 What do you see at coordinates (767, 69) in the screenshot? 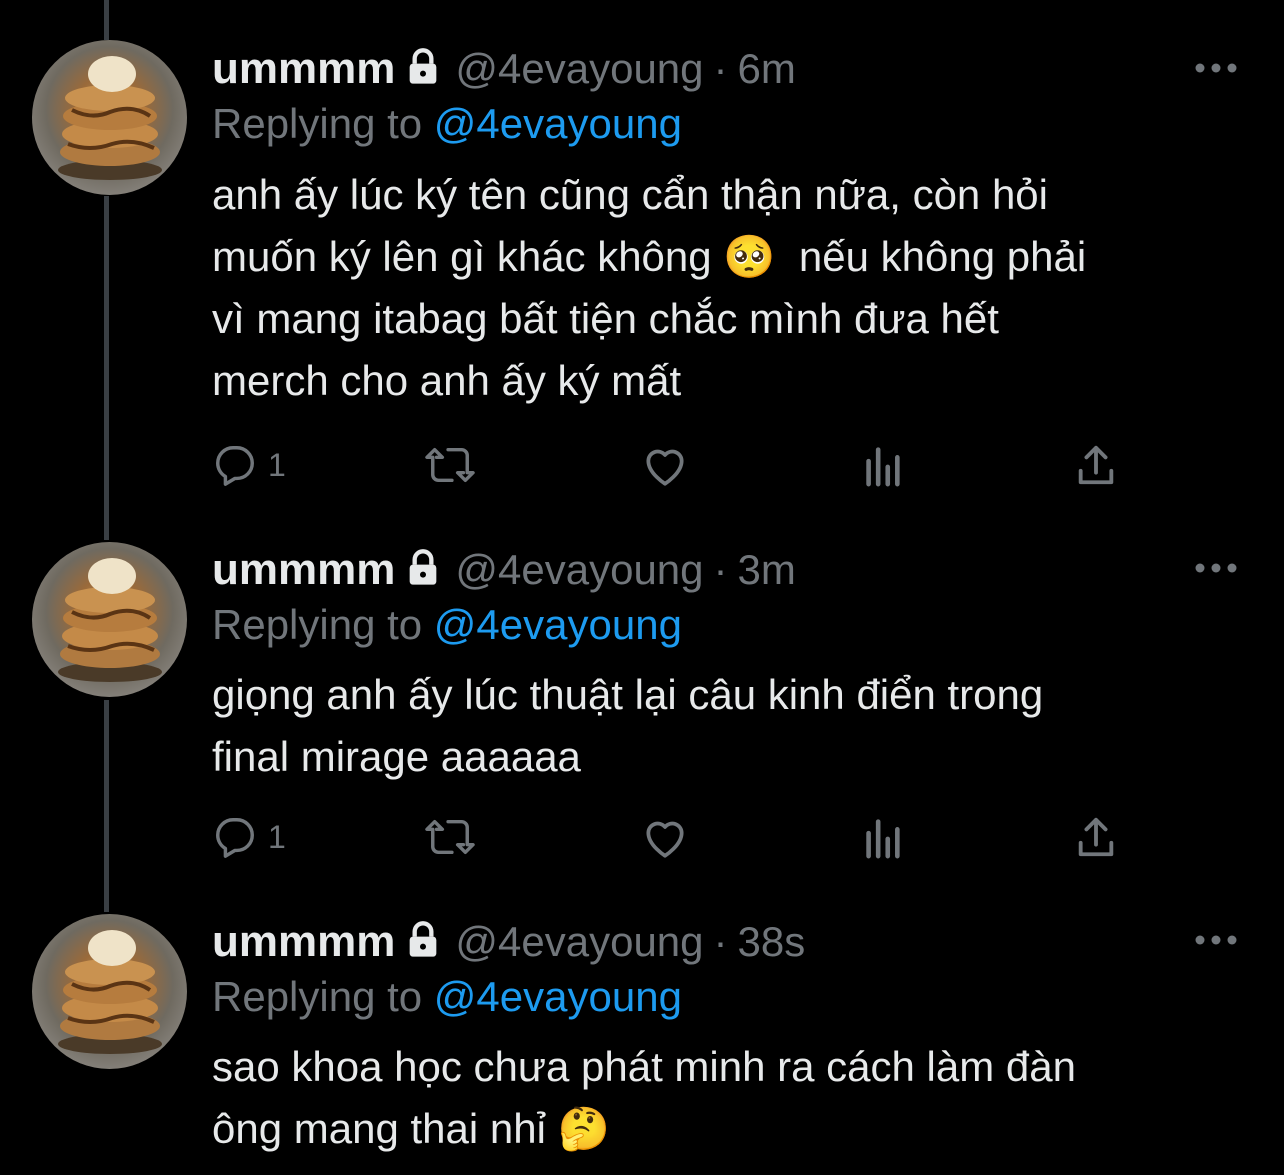
I see `timestamp: 6m` at bounding box center [767, 69].